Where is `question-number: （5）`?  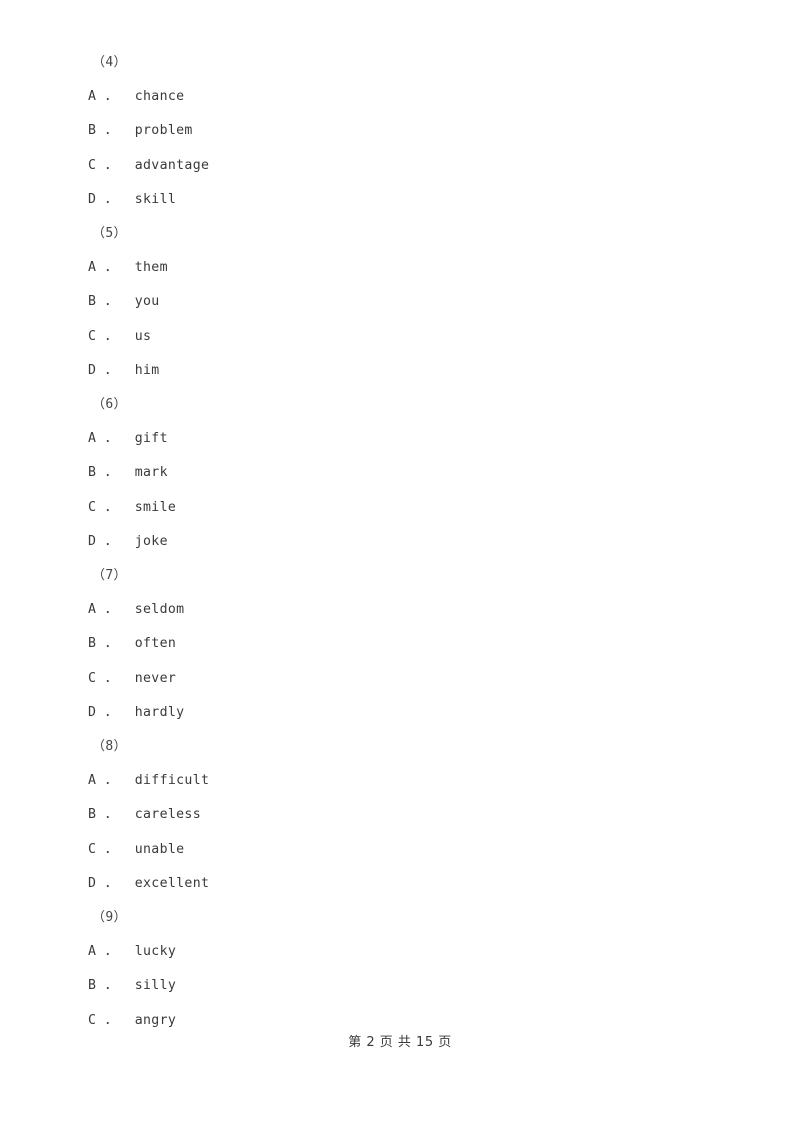 question-number: （5） is located at coordinates (109, 233).